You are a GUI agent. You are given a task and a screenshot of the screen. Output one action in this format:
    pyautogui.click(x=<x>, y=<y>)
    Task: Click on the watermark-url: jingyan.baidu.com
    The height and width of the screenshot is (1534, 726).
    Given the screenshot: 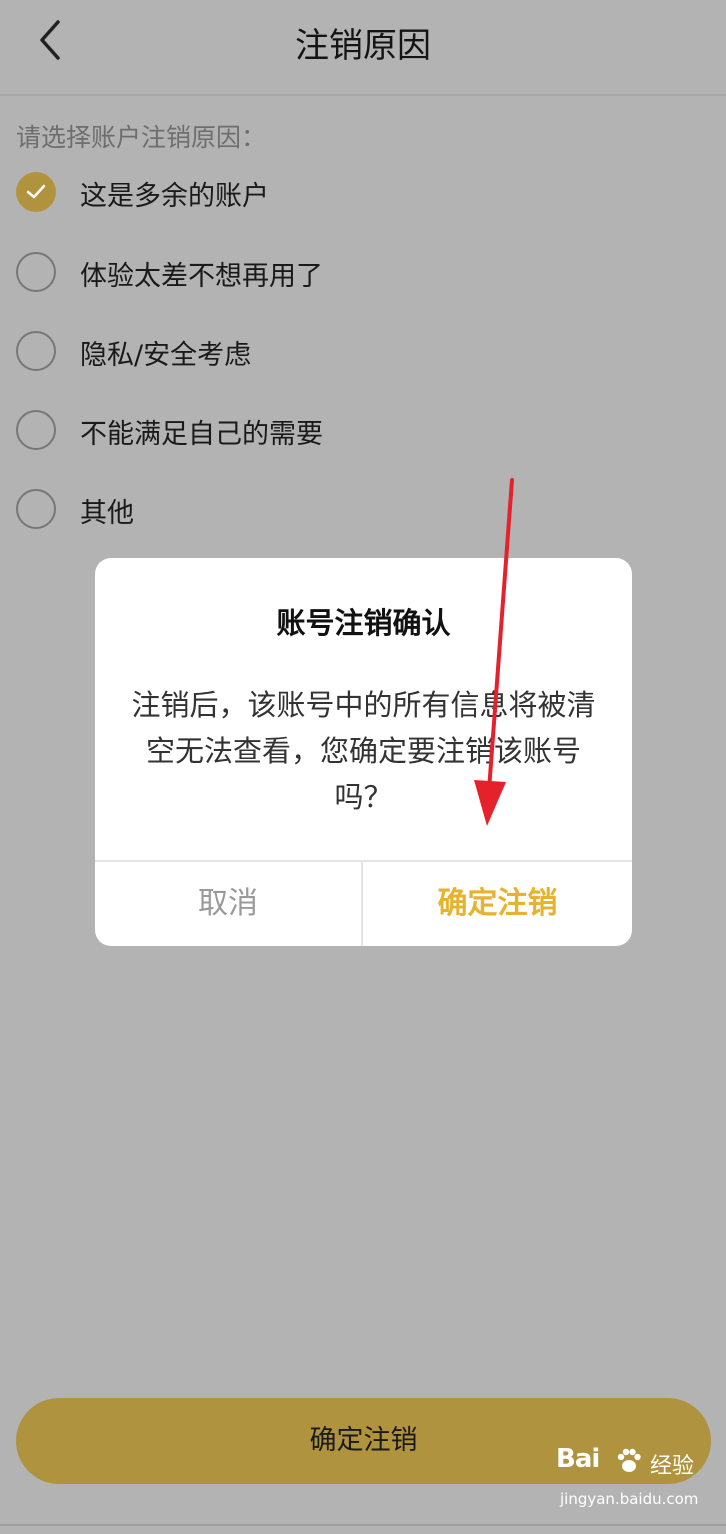 What is the action you would take?
    pyautogui.click(x=629, y=1499)
    